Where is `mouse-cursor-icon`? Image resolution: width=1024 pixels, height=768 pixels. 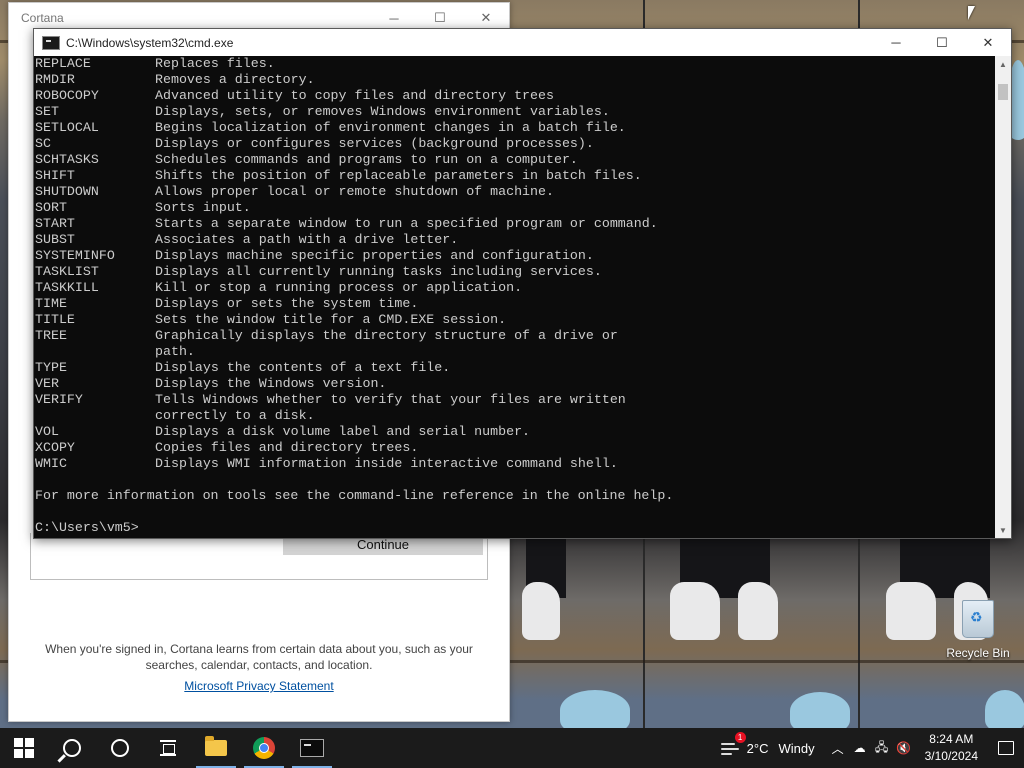 mouse-cursor-icon is located at coordinates (971, 13).